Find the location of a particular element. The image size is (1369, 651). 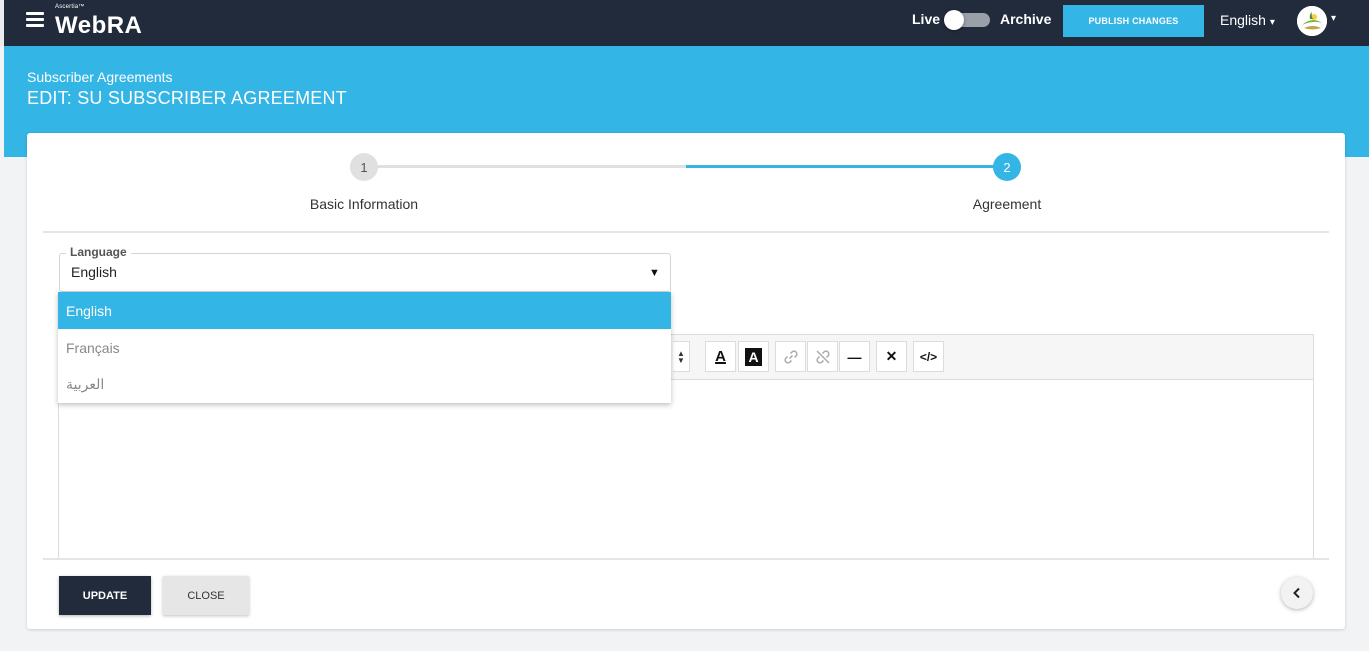

chevron-left-icon is located at coordinates (1296, 593).